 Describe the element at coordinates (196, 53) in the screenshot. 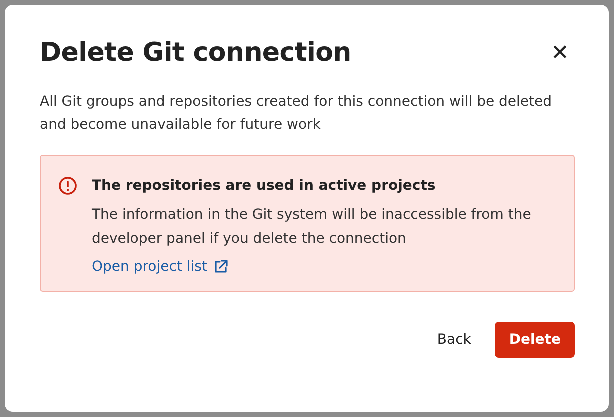

I see `dialog-title: Delete Git connection` at that location.